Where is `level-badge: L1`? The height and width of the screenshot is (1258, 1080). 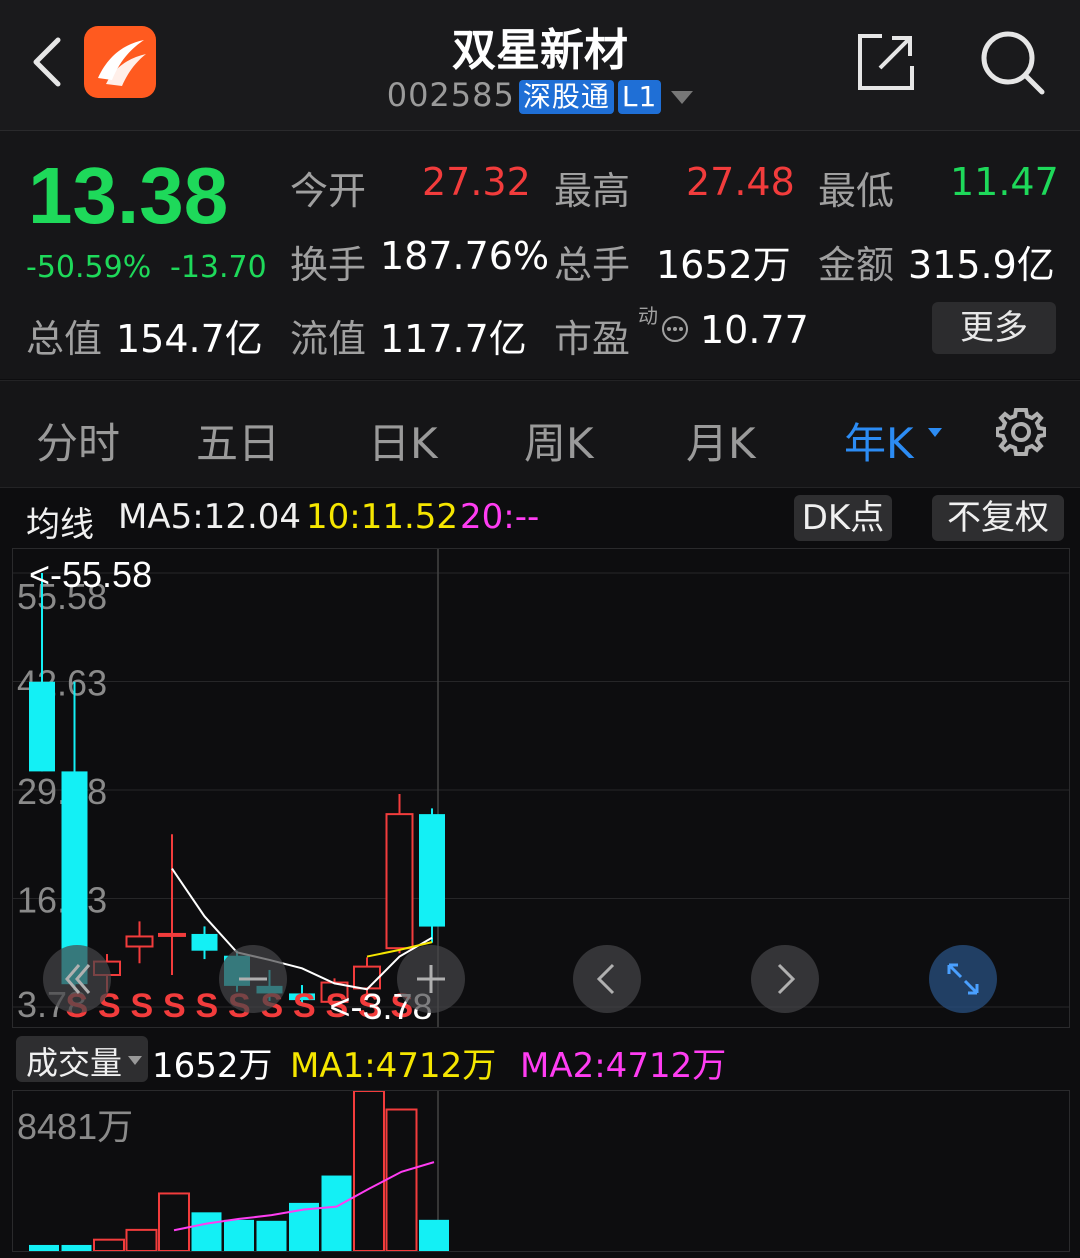
level-badge: L1 is located at coordinates (639, 97).